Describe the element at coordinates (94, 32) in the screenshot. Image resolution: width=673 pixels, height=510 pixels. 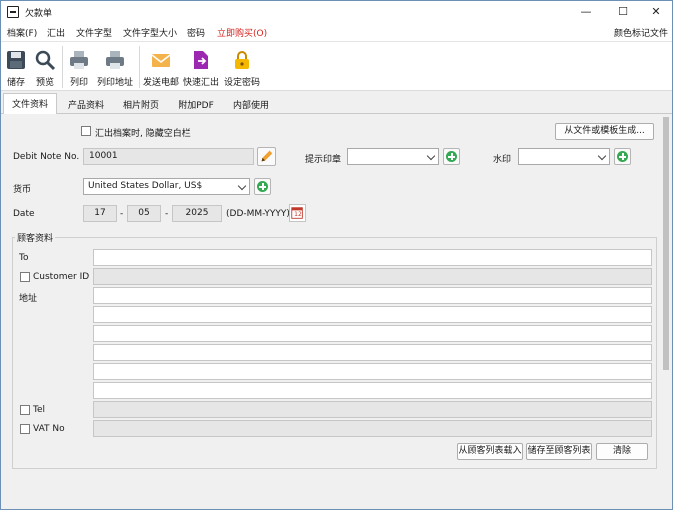
I see `menu-font: 文件字型` at that location.